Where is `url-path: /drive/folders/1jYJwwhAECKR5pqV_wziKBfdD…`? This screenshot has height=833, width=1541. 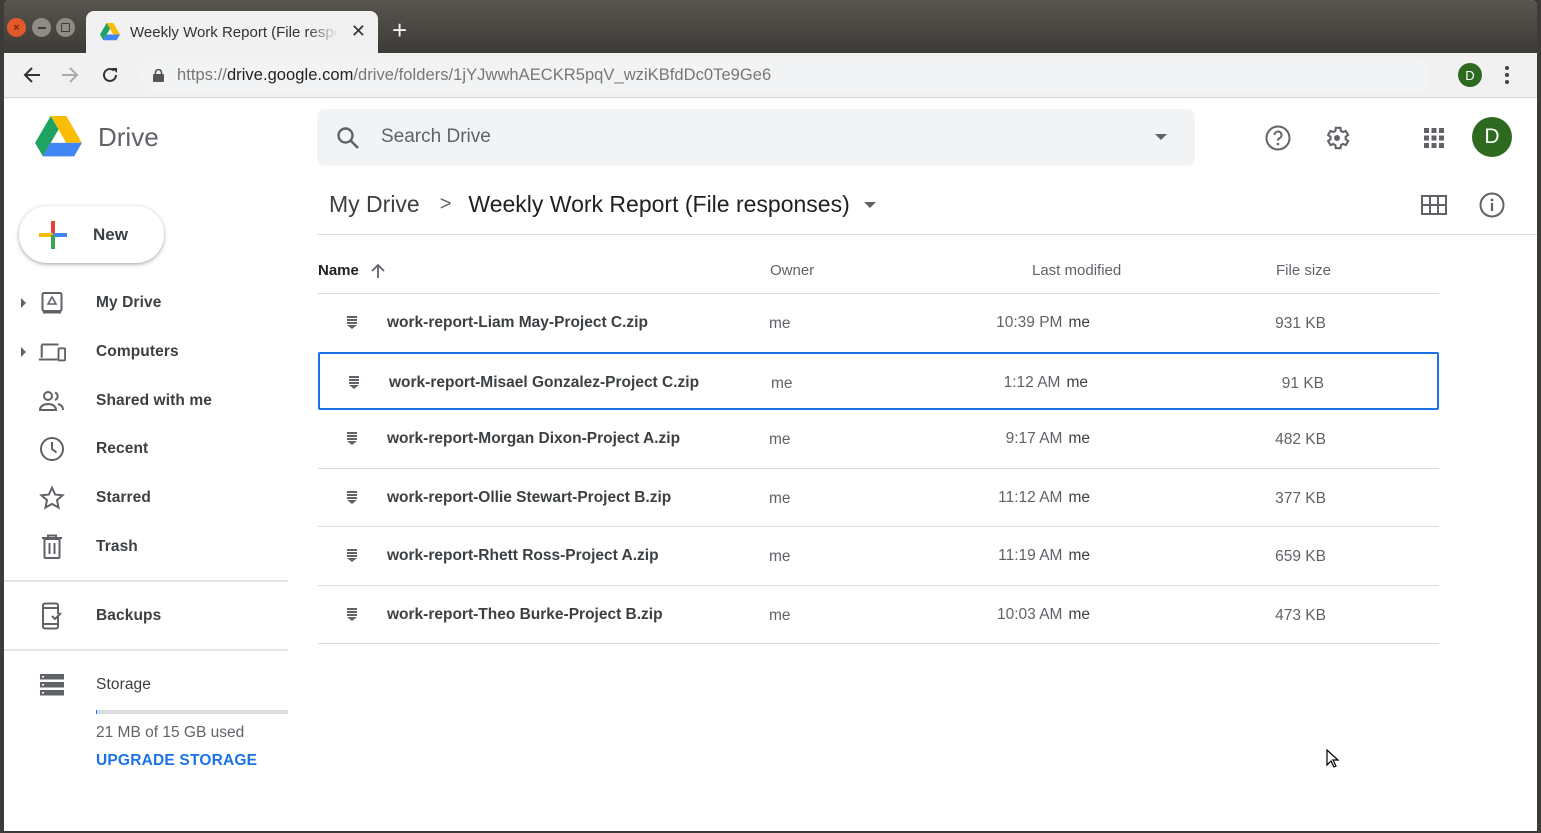 url-path: /drive/folders/1jYJwwhAECKR5pqV_wziKBfdD… is located at coordinates (562, 75).